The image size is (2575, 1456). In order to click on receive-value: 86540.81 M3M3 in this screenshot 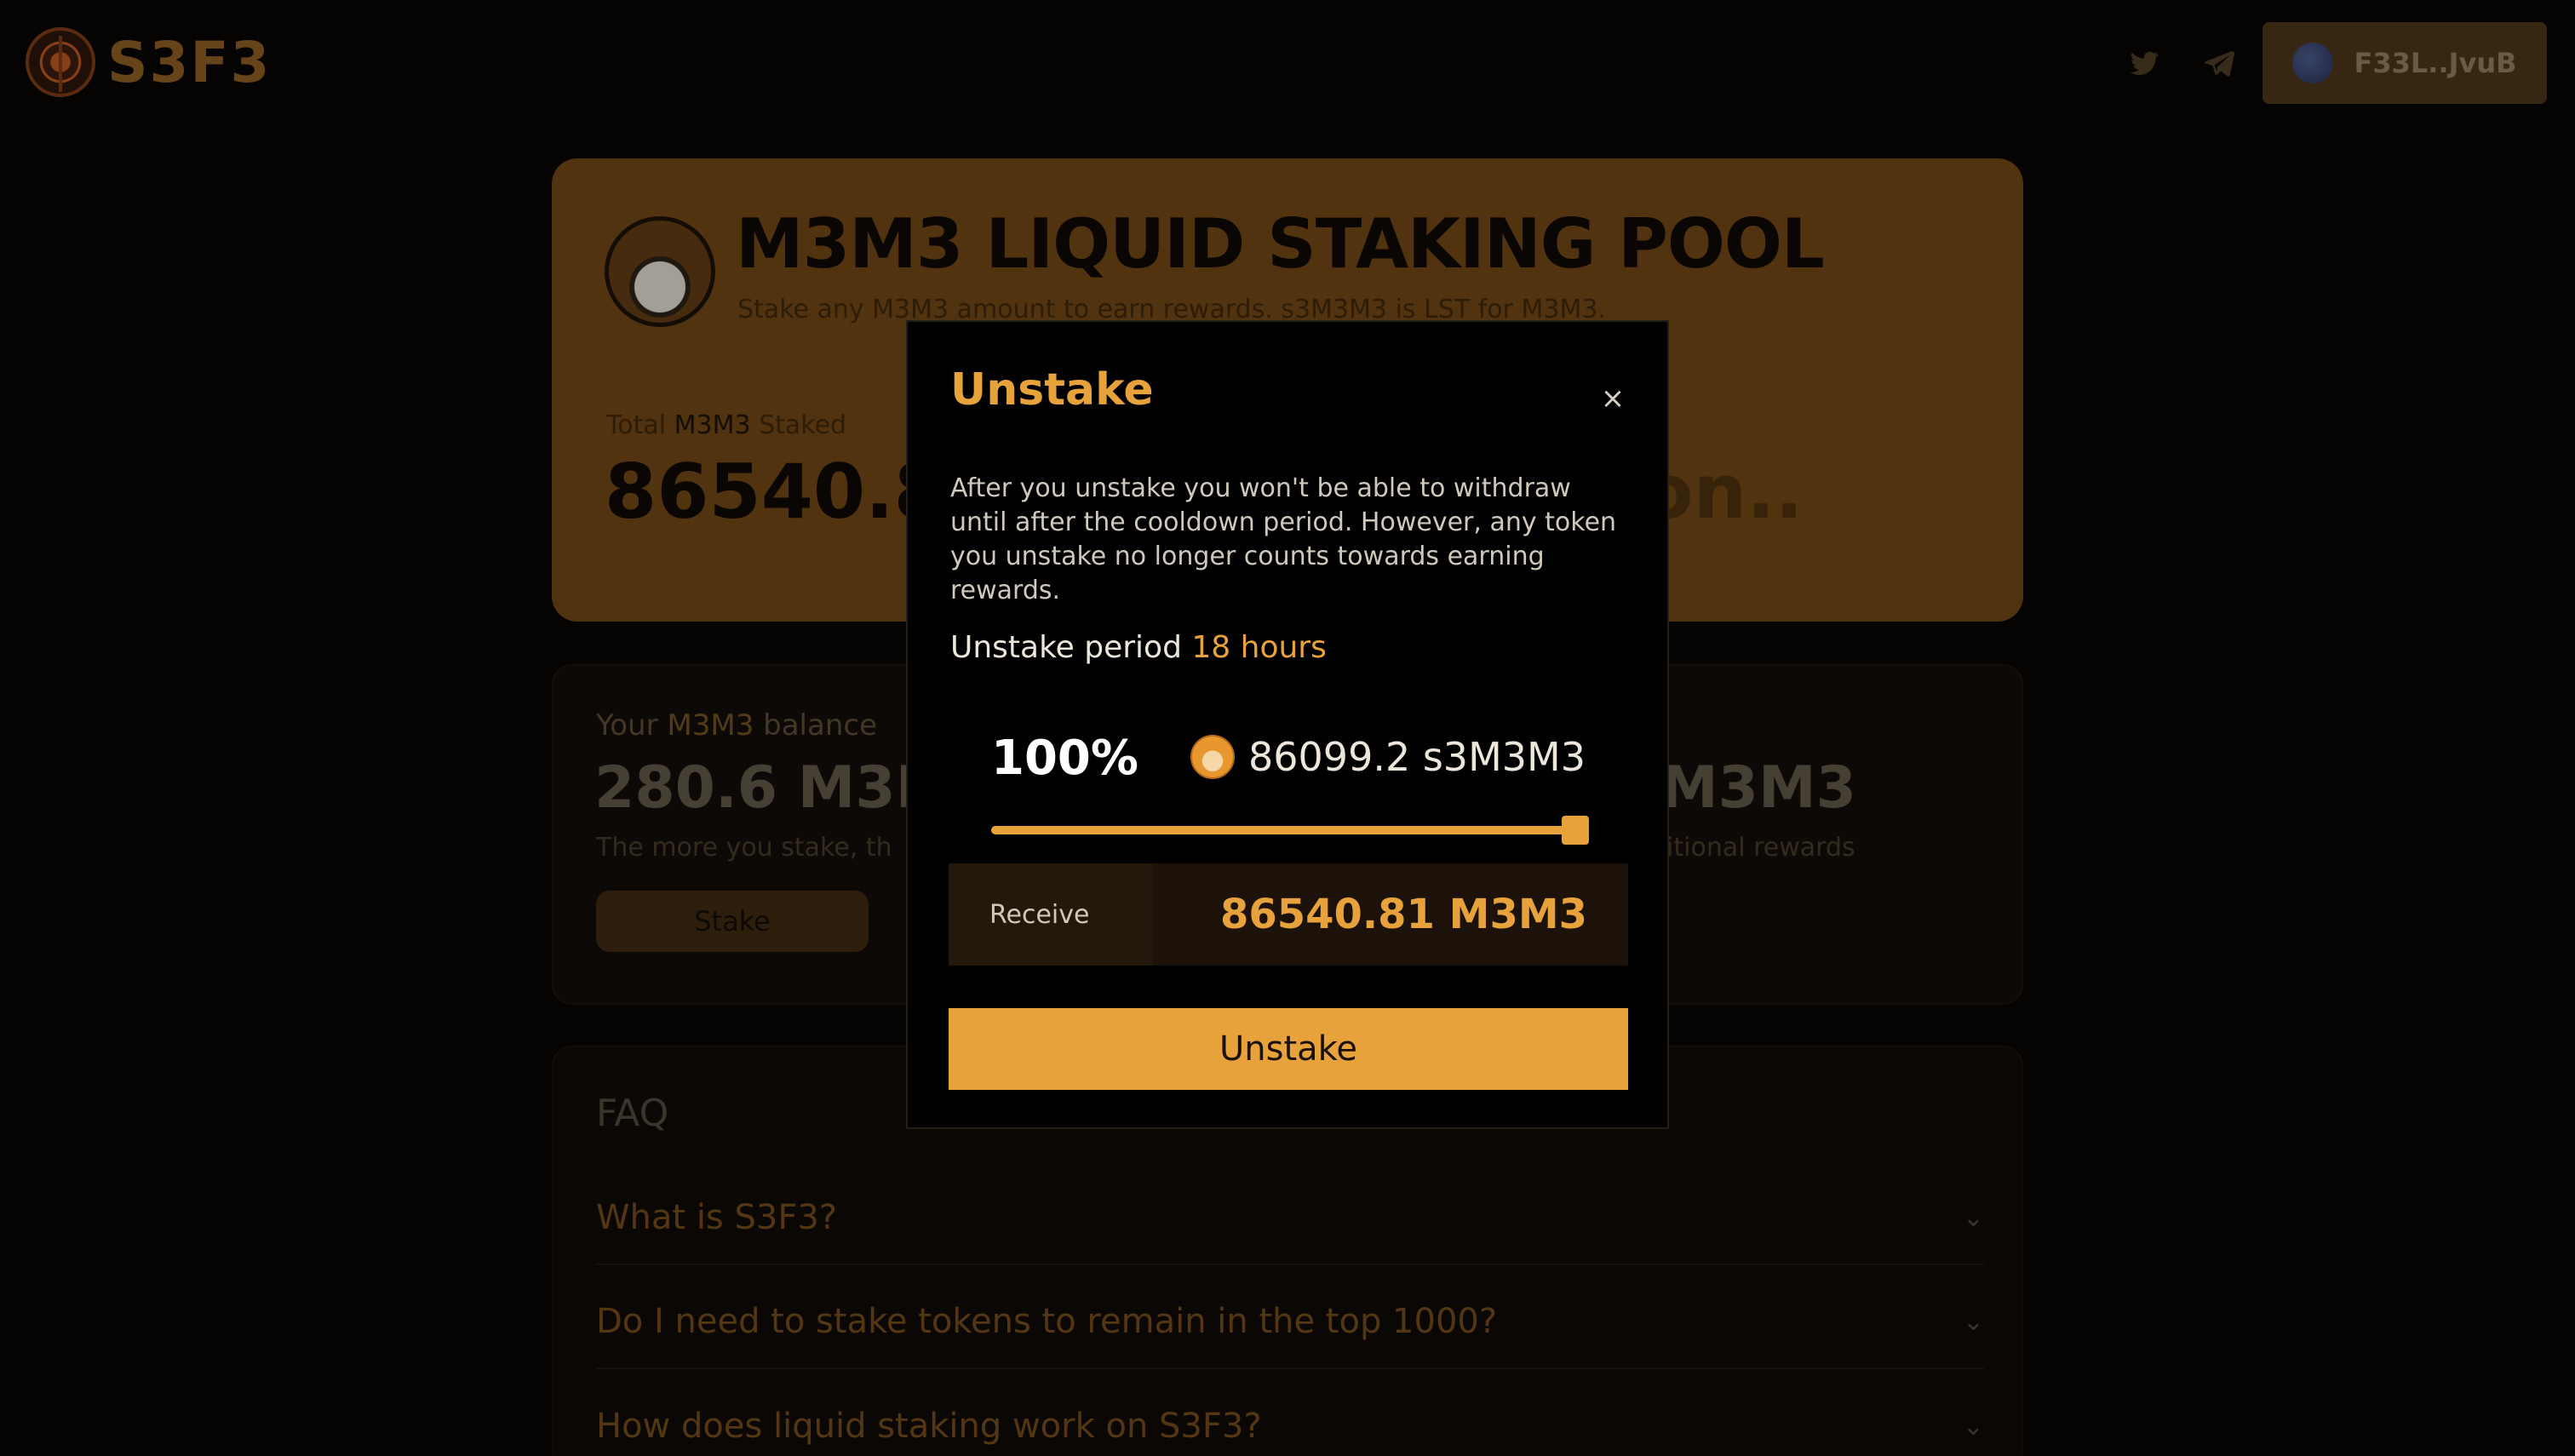, I will do `click(1403, 914)`.